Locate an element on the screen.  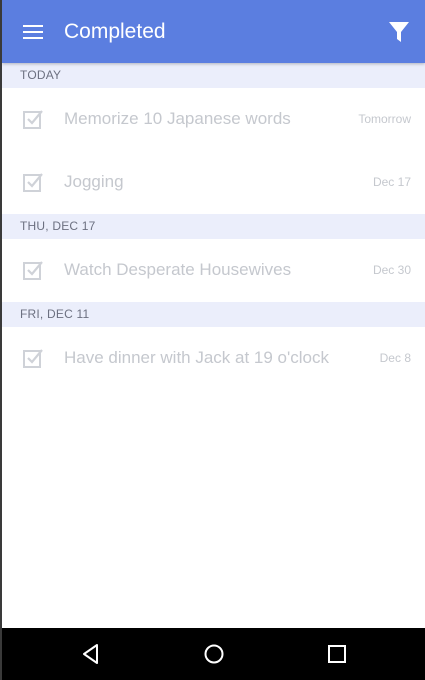
section-header-thu-dec-17: THU, DEC 17 is located at coordinates (213, 226).